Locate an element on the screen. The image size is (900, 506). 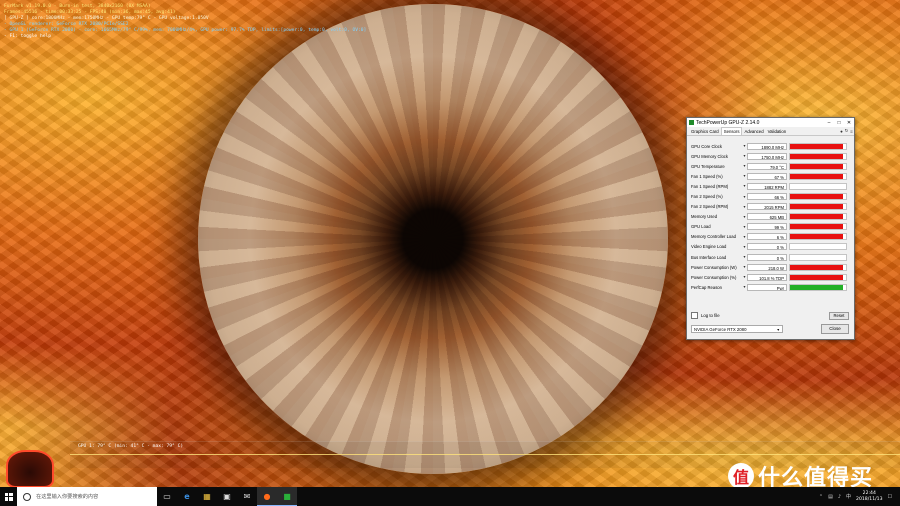
sensor-value: 218.0 W is located at coordinates (767, 267).